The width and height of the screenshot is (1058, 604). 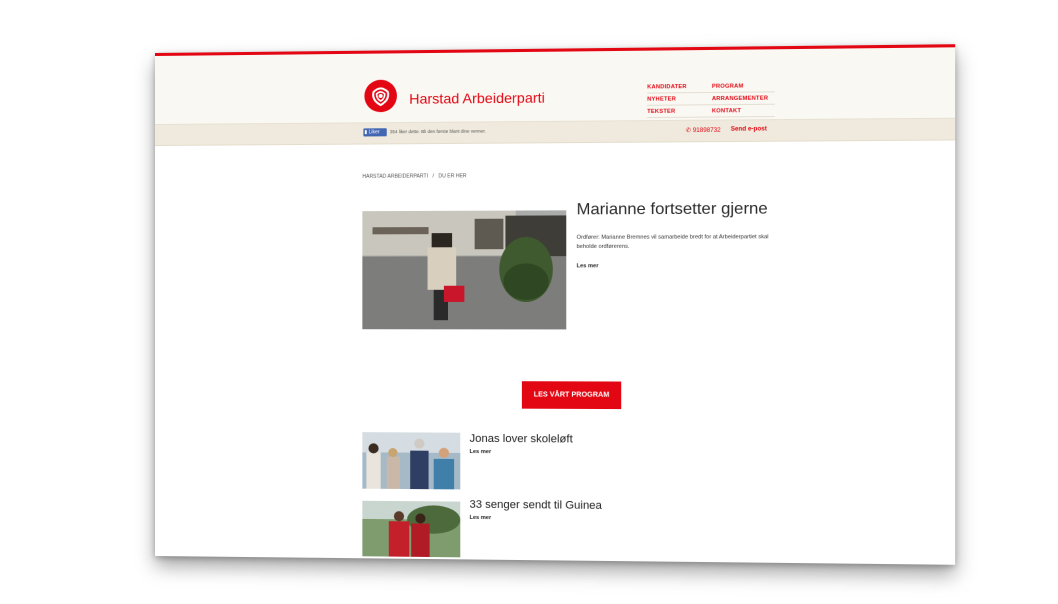 What do you see at coordinates (588, 266) in the screenshot?
I see `feature-read-more-link: Les mer` at bounding box center [588, 266].